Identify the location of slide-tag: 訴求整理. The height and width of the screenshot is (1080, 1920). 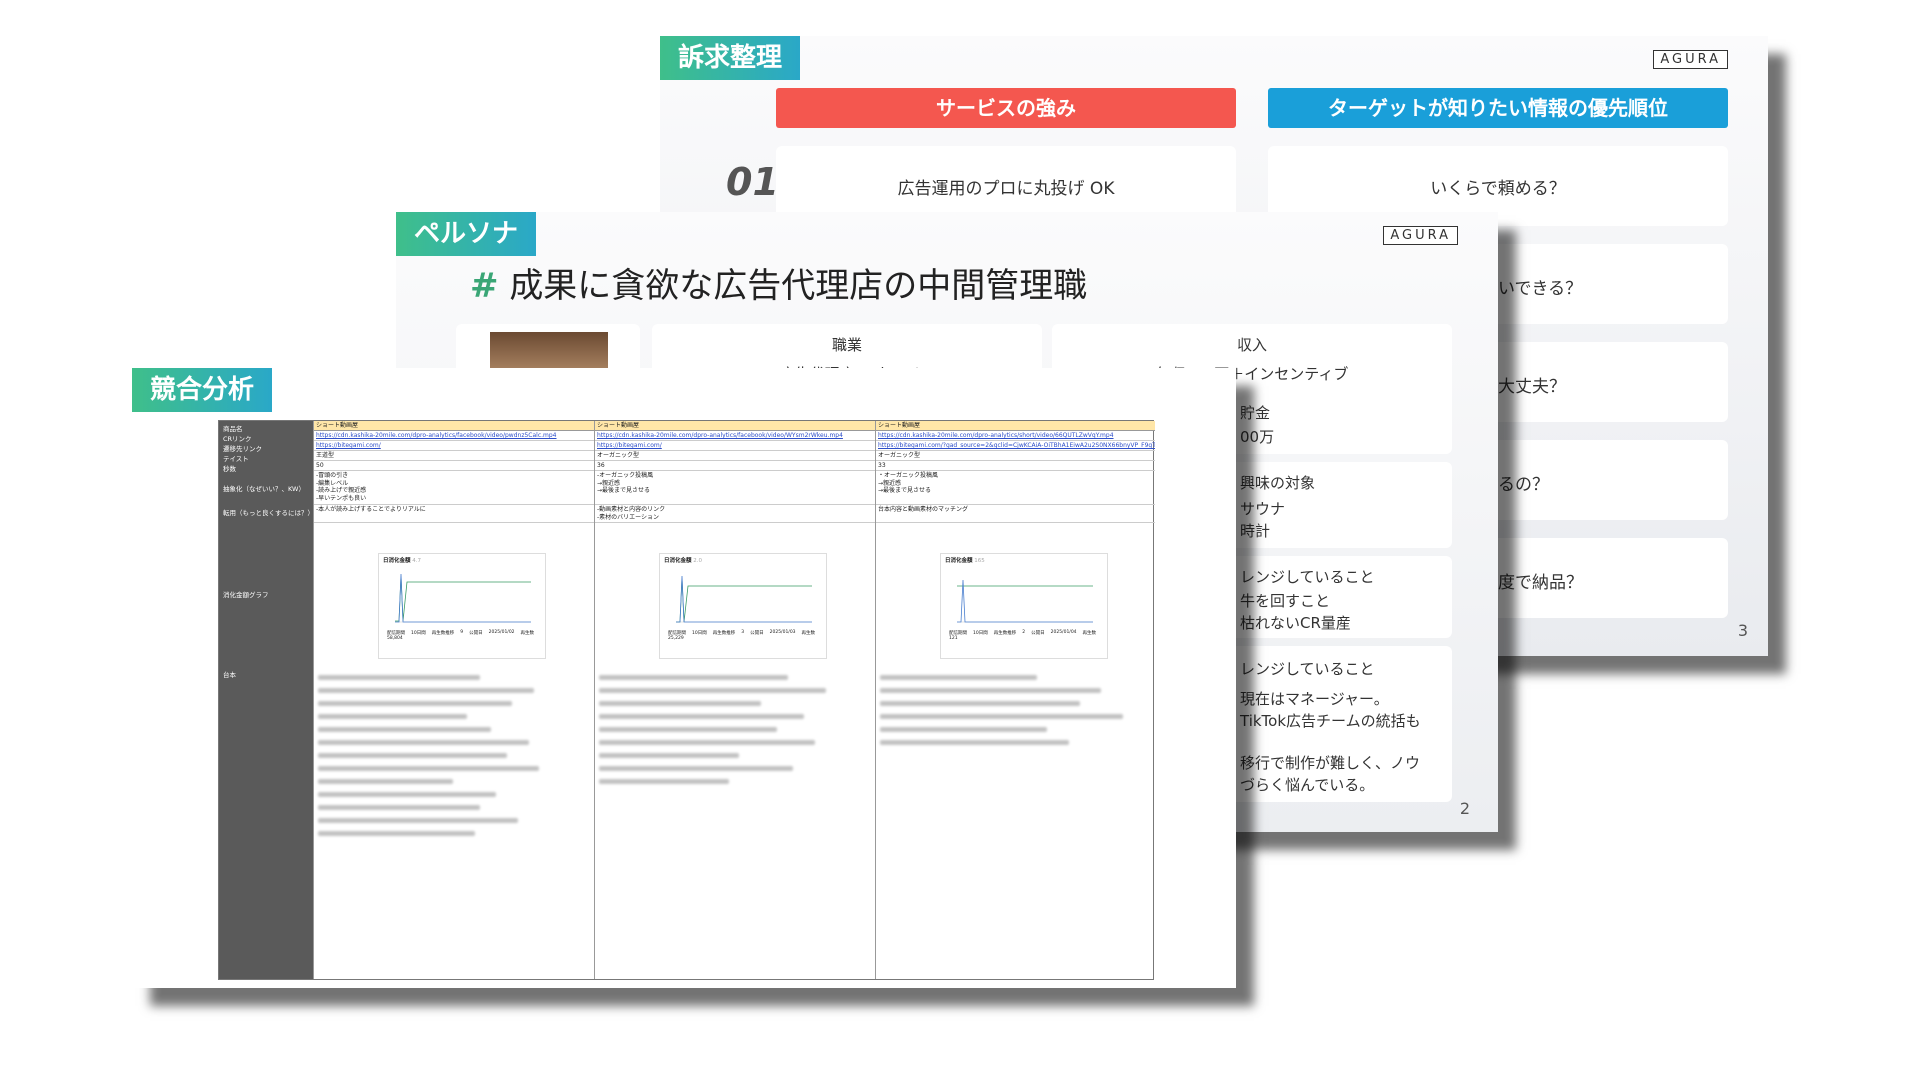
(730, 58).